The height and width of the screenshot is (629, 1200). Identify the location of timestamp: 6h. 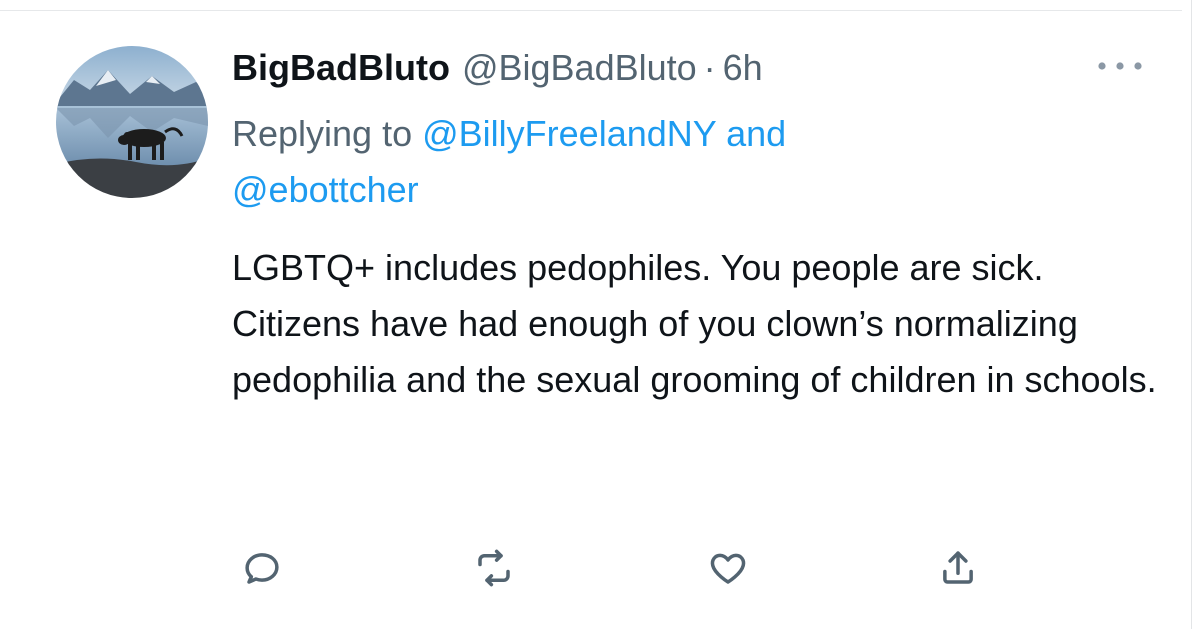
(743, 68).